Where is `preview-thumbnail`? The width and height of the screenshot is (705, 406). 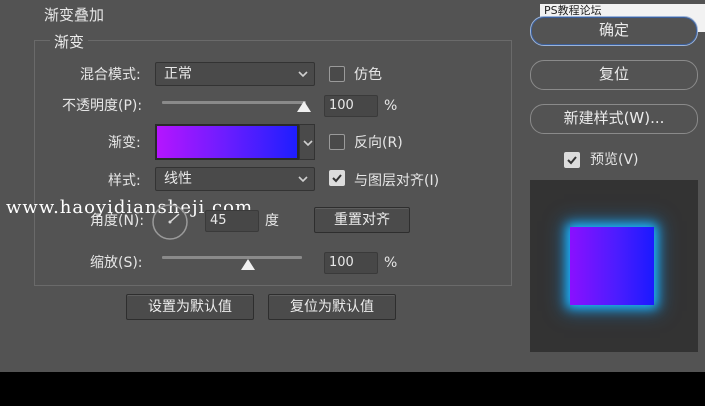
preview-thumbnail is located at coordinates (612, 266).